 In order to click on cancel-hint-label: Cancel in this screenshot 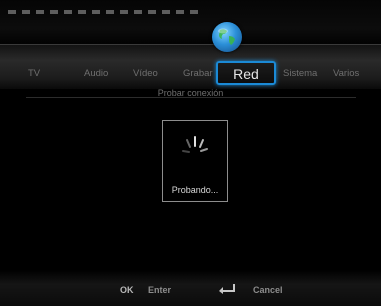, I will do `click(268, 290)`.